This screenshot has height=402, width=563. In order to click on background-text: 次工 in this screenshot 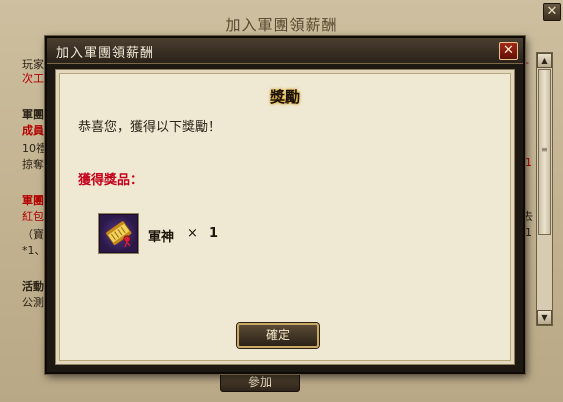, I will do `click(33, 78)`.